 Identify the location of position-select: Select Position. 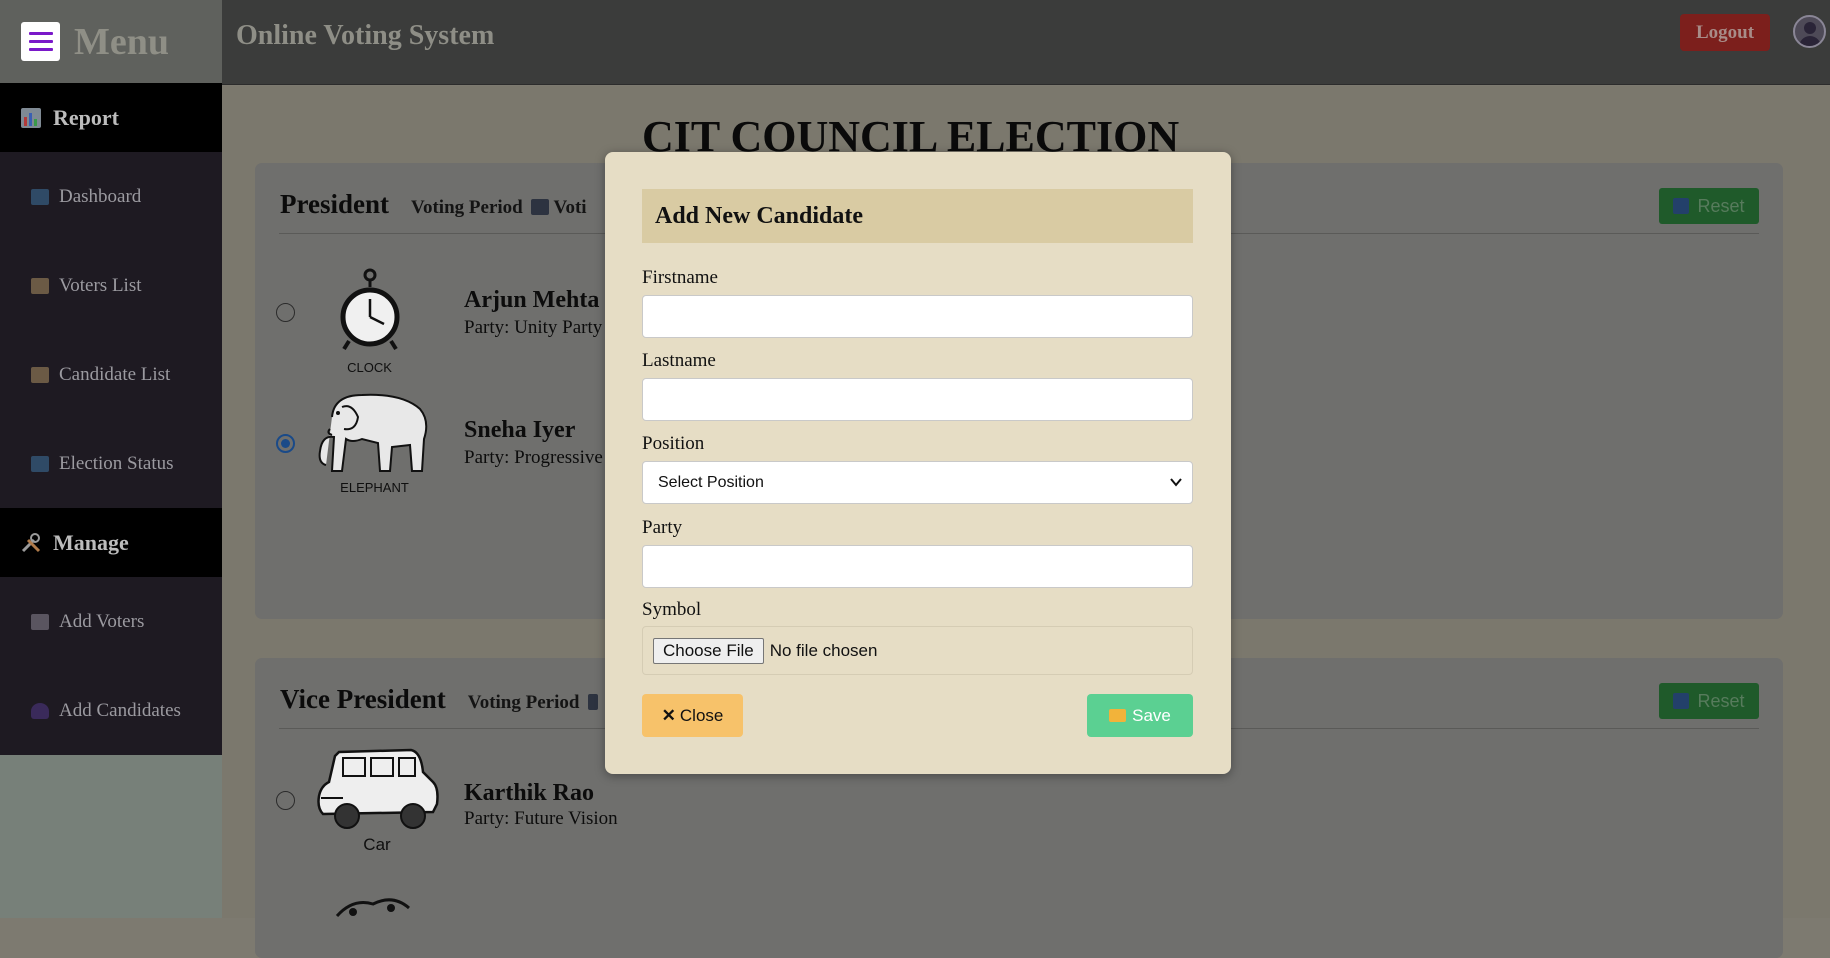
(917, 482).